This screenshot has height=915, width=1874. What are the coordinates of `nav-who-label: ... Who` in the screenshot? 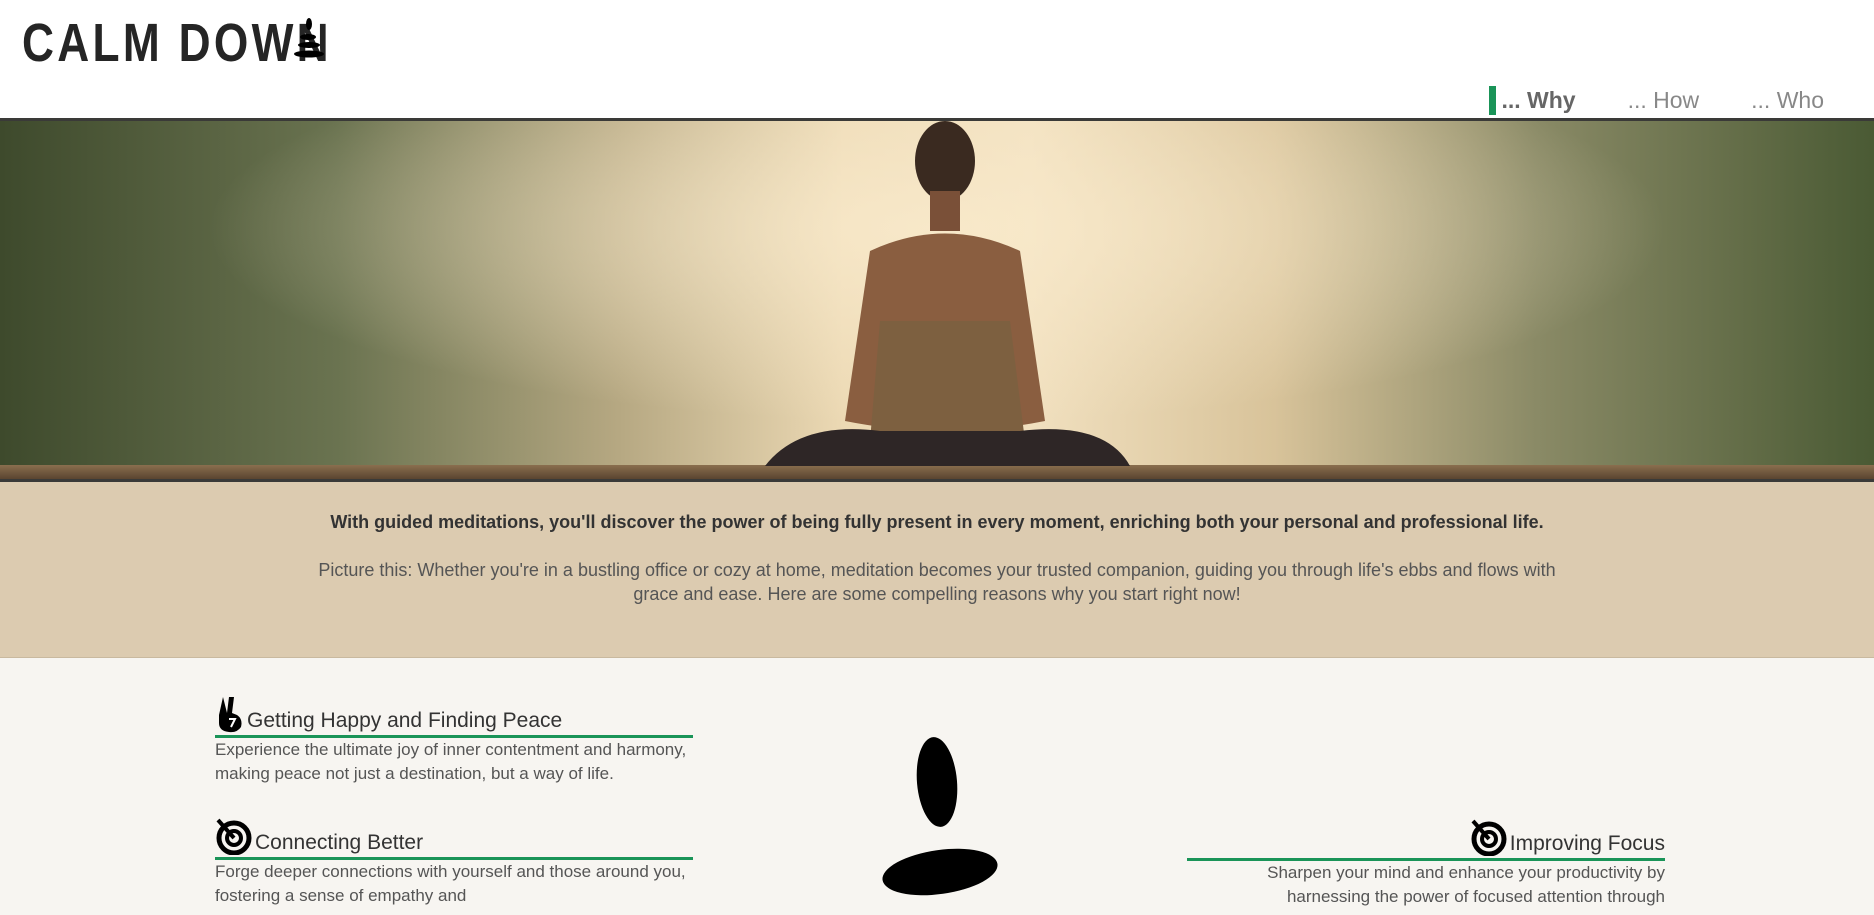 It's located at (1787, 100).